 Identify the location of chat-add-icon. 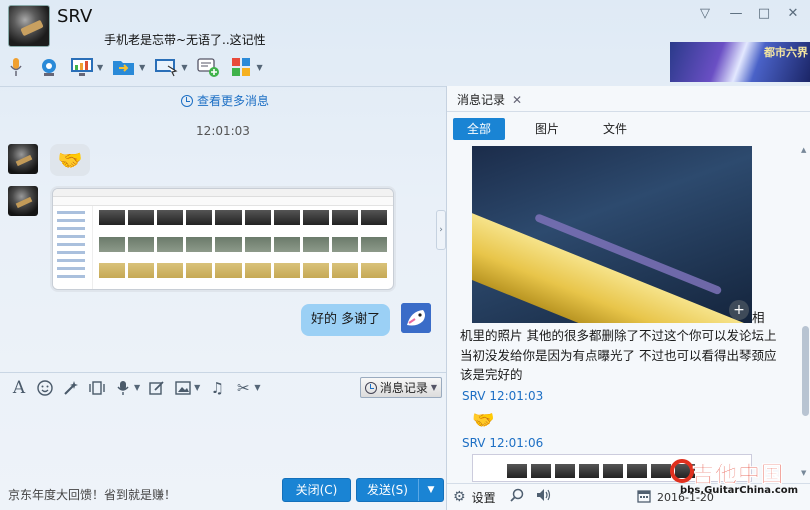
(208, 67).